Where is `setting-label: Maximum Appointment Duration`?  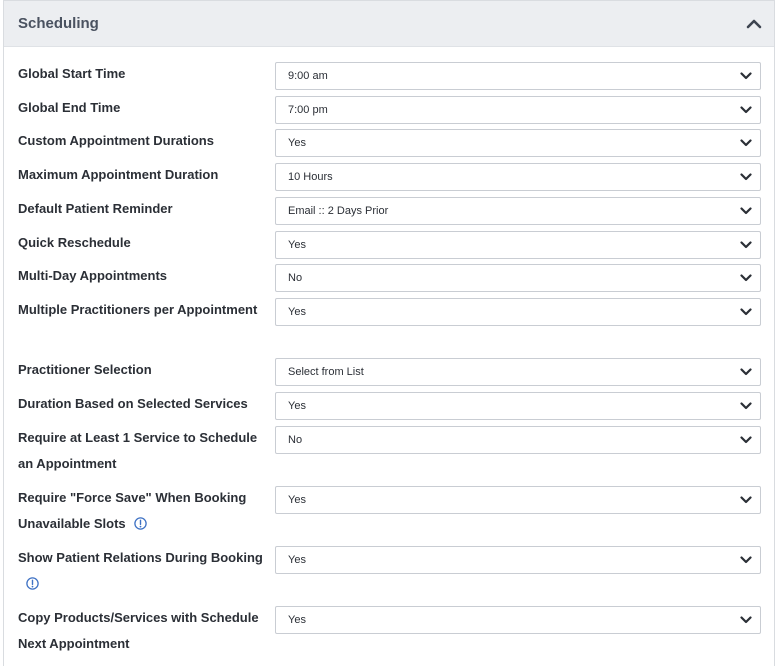
setting-label: Maximum Appointment Duration is located at coordinates (118, 174).